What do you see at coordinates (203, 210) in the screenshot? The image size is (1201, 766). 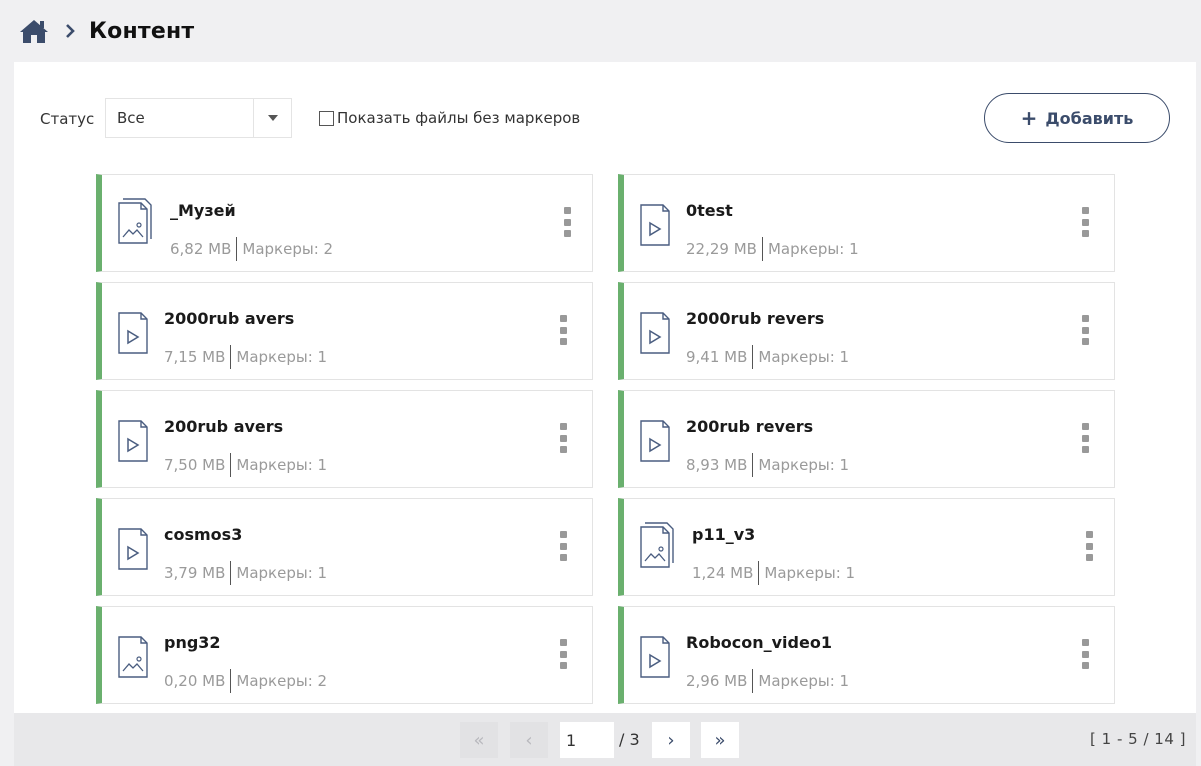 I see `file-name: _Музей` at bounding box center [203, 210].